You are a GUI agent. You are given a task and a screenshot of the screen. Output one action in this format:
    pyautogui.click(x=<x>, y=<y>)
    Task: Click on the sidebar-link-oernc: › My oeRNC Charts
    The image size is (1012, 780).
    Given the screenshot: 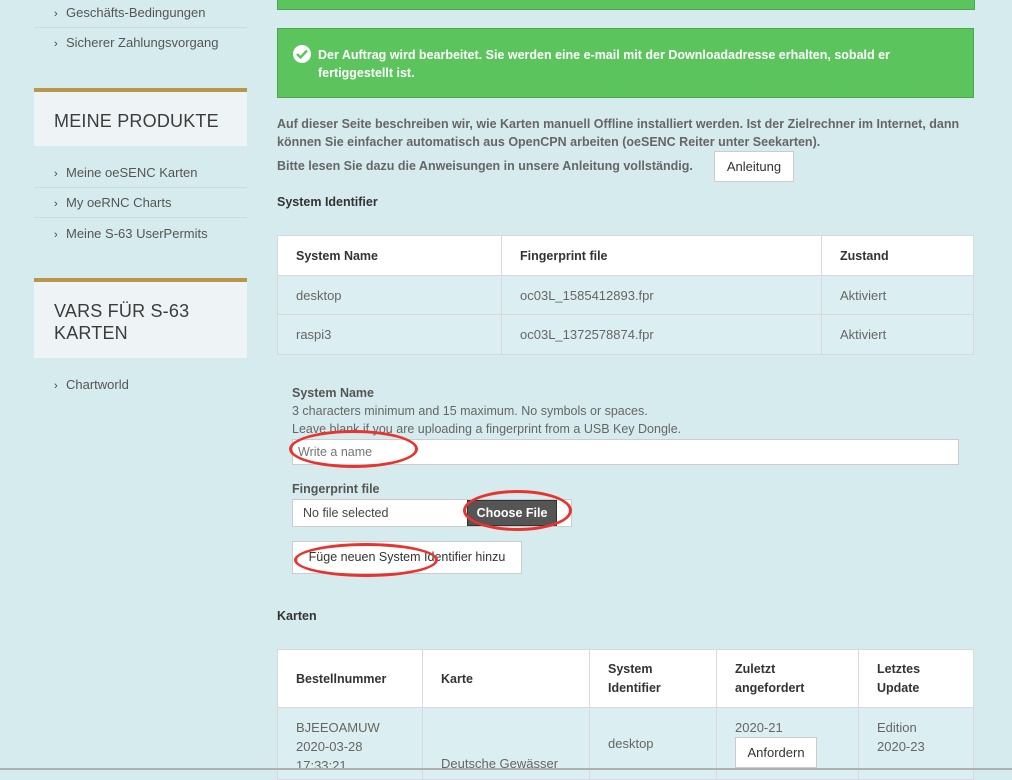 What is the action you would take?
    pyautogui.click(x=112, y=202)
    